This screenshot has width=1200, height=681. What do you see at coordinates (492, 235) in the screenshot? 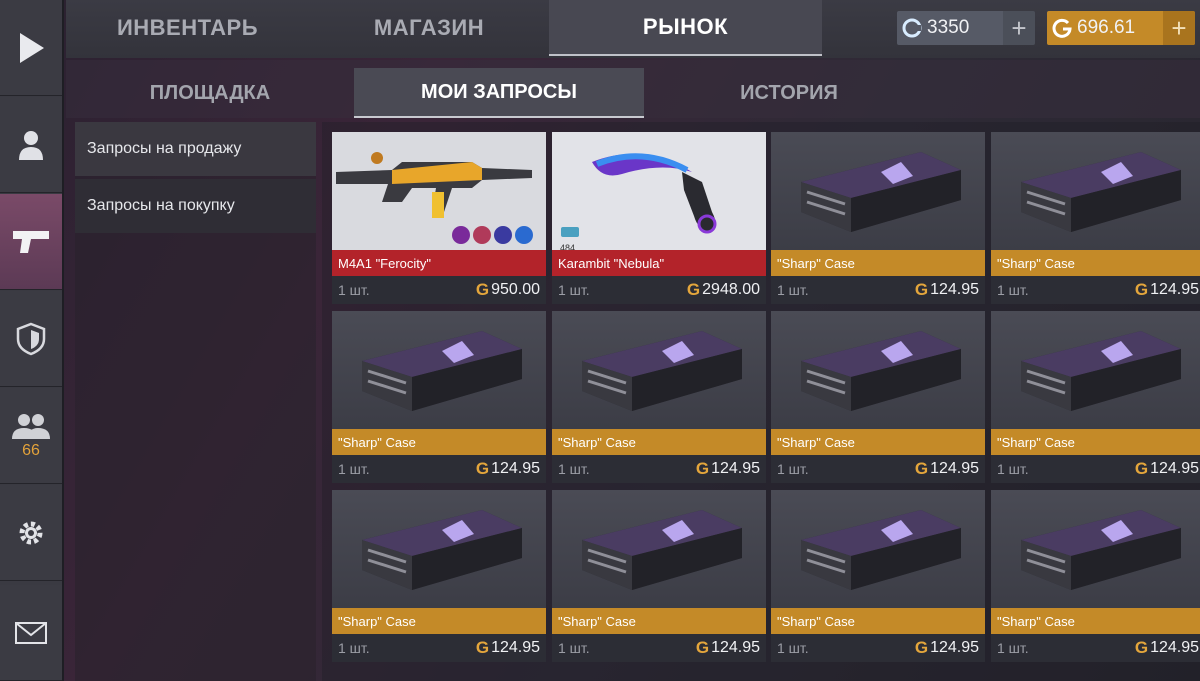
I see `sticker-badges` at bounding box center [492, 235].